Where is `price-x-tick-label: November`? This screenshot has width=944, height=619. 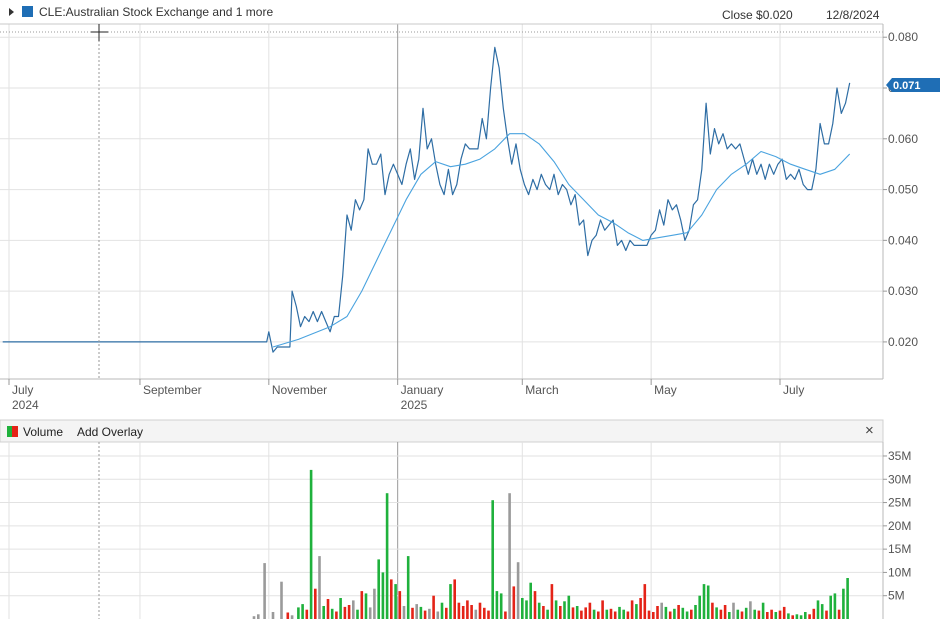
price-x-tick-label: November is located at coordinates (299, 390).